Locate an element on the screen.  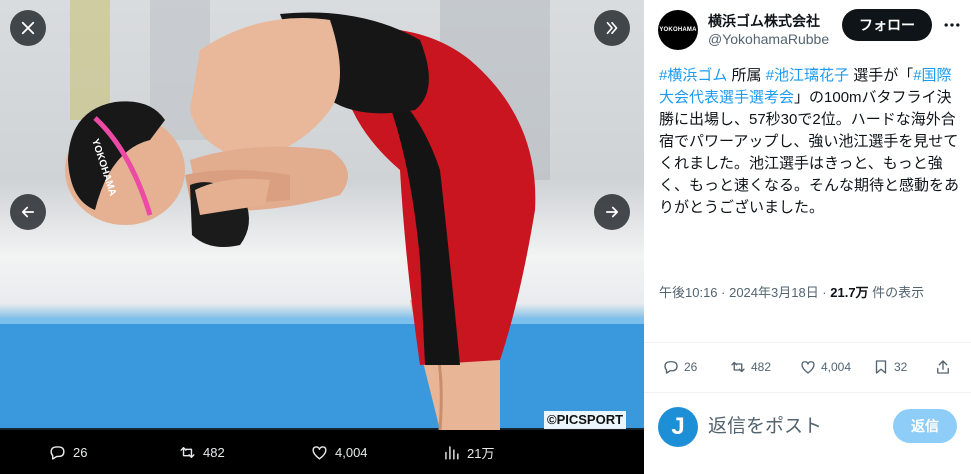
arrow-right-icon is located at coordinates (612, 212).